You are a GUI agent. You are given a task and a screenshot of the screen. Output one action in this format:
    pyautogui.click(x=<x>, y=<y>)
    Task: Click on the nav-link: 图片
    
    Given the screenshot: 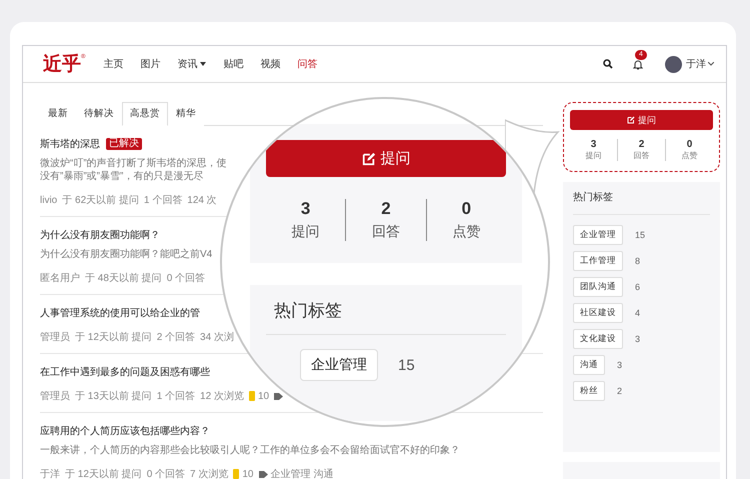 What is the action you would take?
    pyautogui.click(x=150, y=64)
    